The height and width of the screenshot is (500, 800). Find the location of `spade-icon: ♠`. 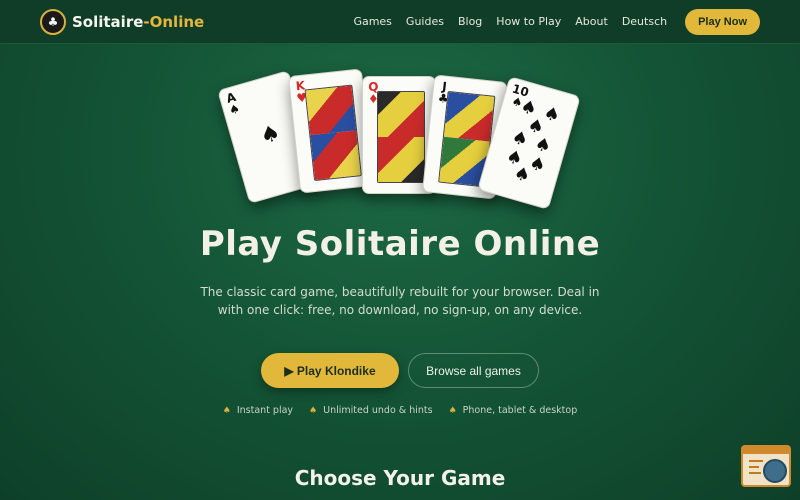

spade-icon: ♠ is located at coordinates (270, 135).